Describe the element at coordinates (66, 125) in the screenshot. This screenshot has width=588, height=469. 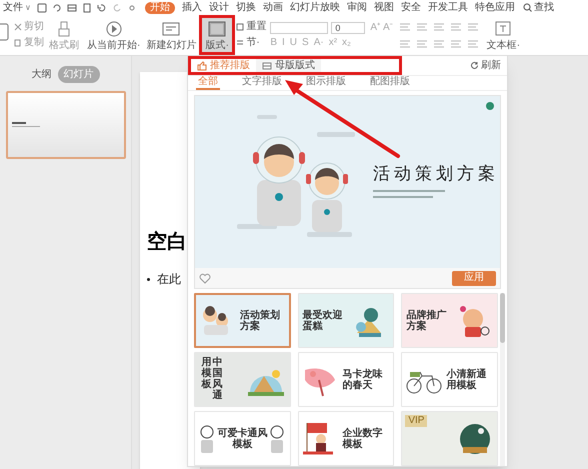
I see `slide-thumbnail` at that location.